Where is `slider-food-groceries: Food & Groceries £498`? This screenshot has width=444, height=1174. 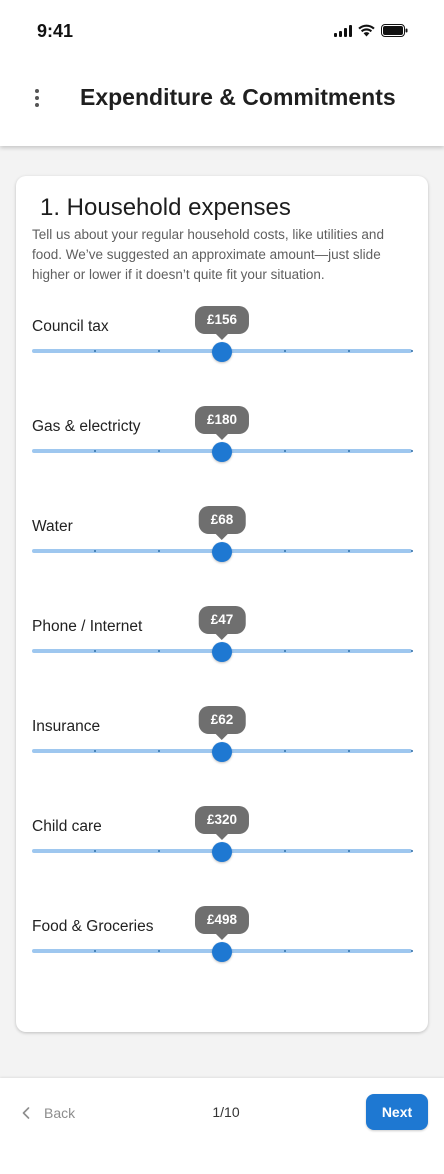
slider-food-groceries: Food & Groceries £498 is located at coordinates (222, 947).